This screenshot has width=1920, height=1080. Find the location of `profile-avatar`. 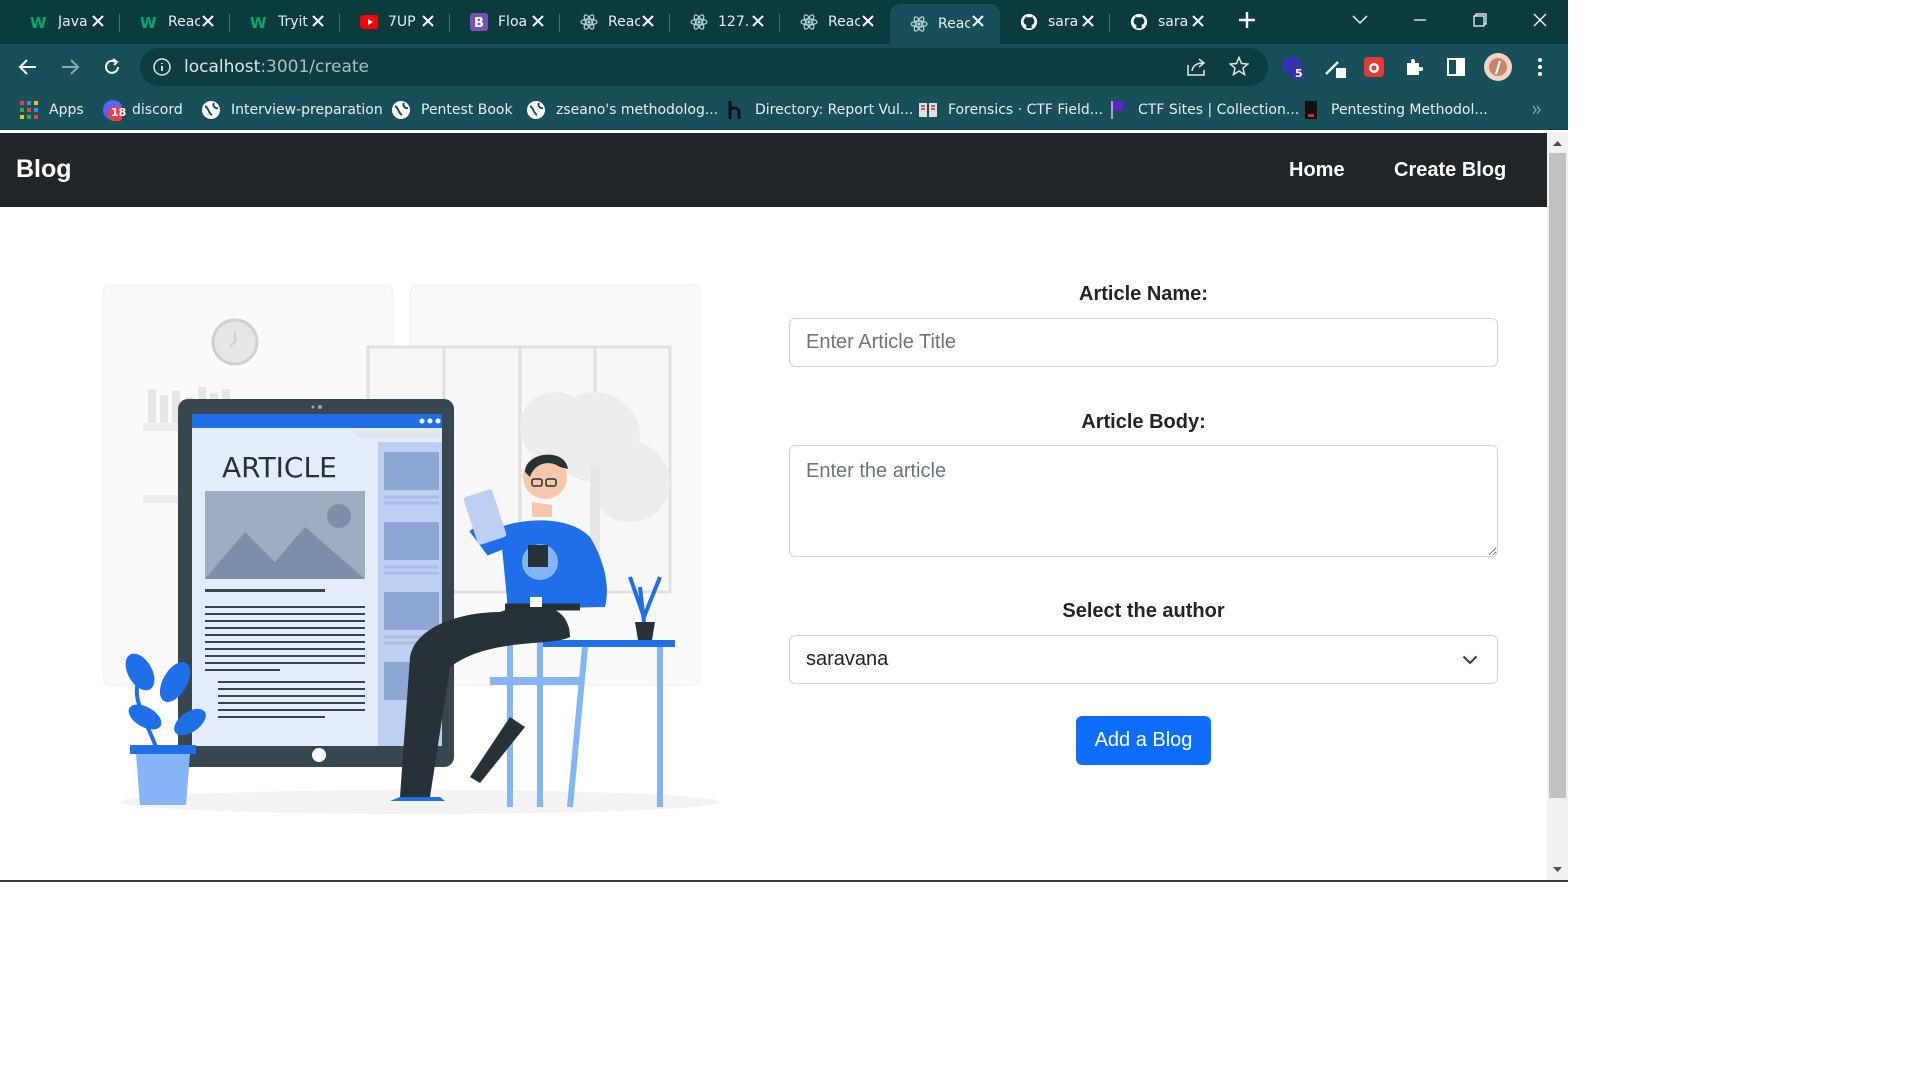

profile-avatar is located at coordinates (1498, 67).